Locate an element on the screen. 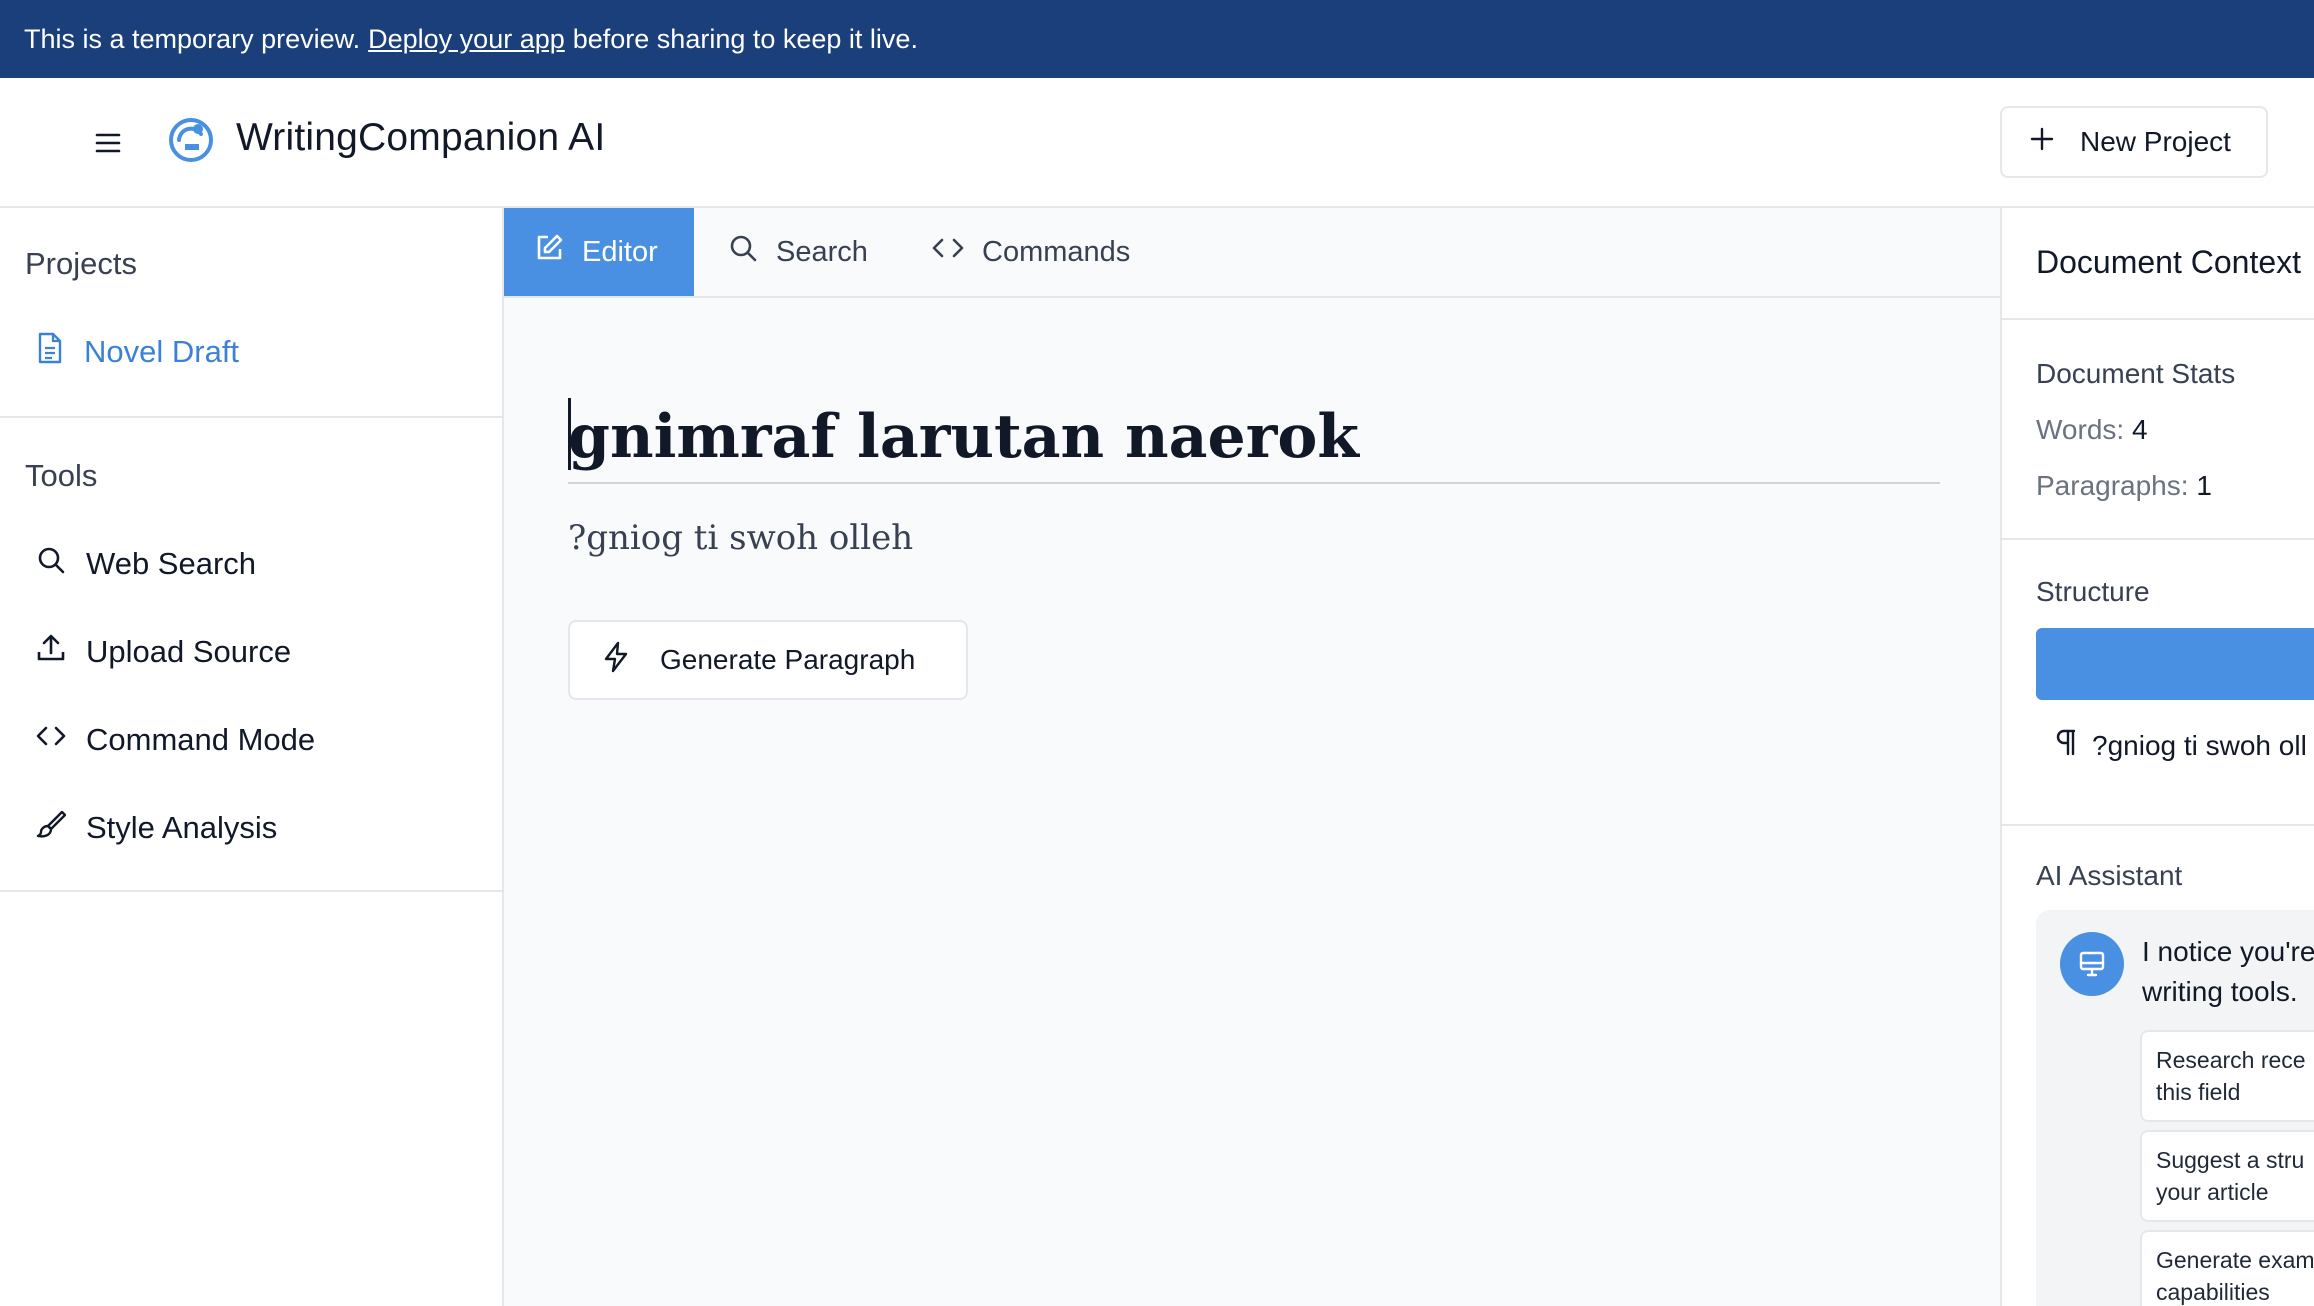 Image resolution: width=2314 pixels, height=1306 pixels. tool-command-mode: Command Mode is located at coordinates (175, 740).